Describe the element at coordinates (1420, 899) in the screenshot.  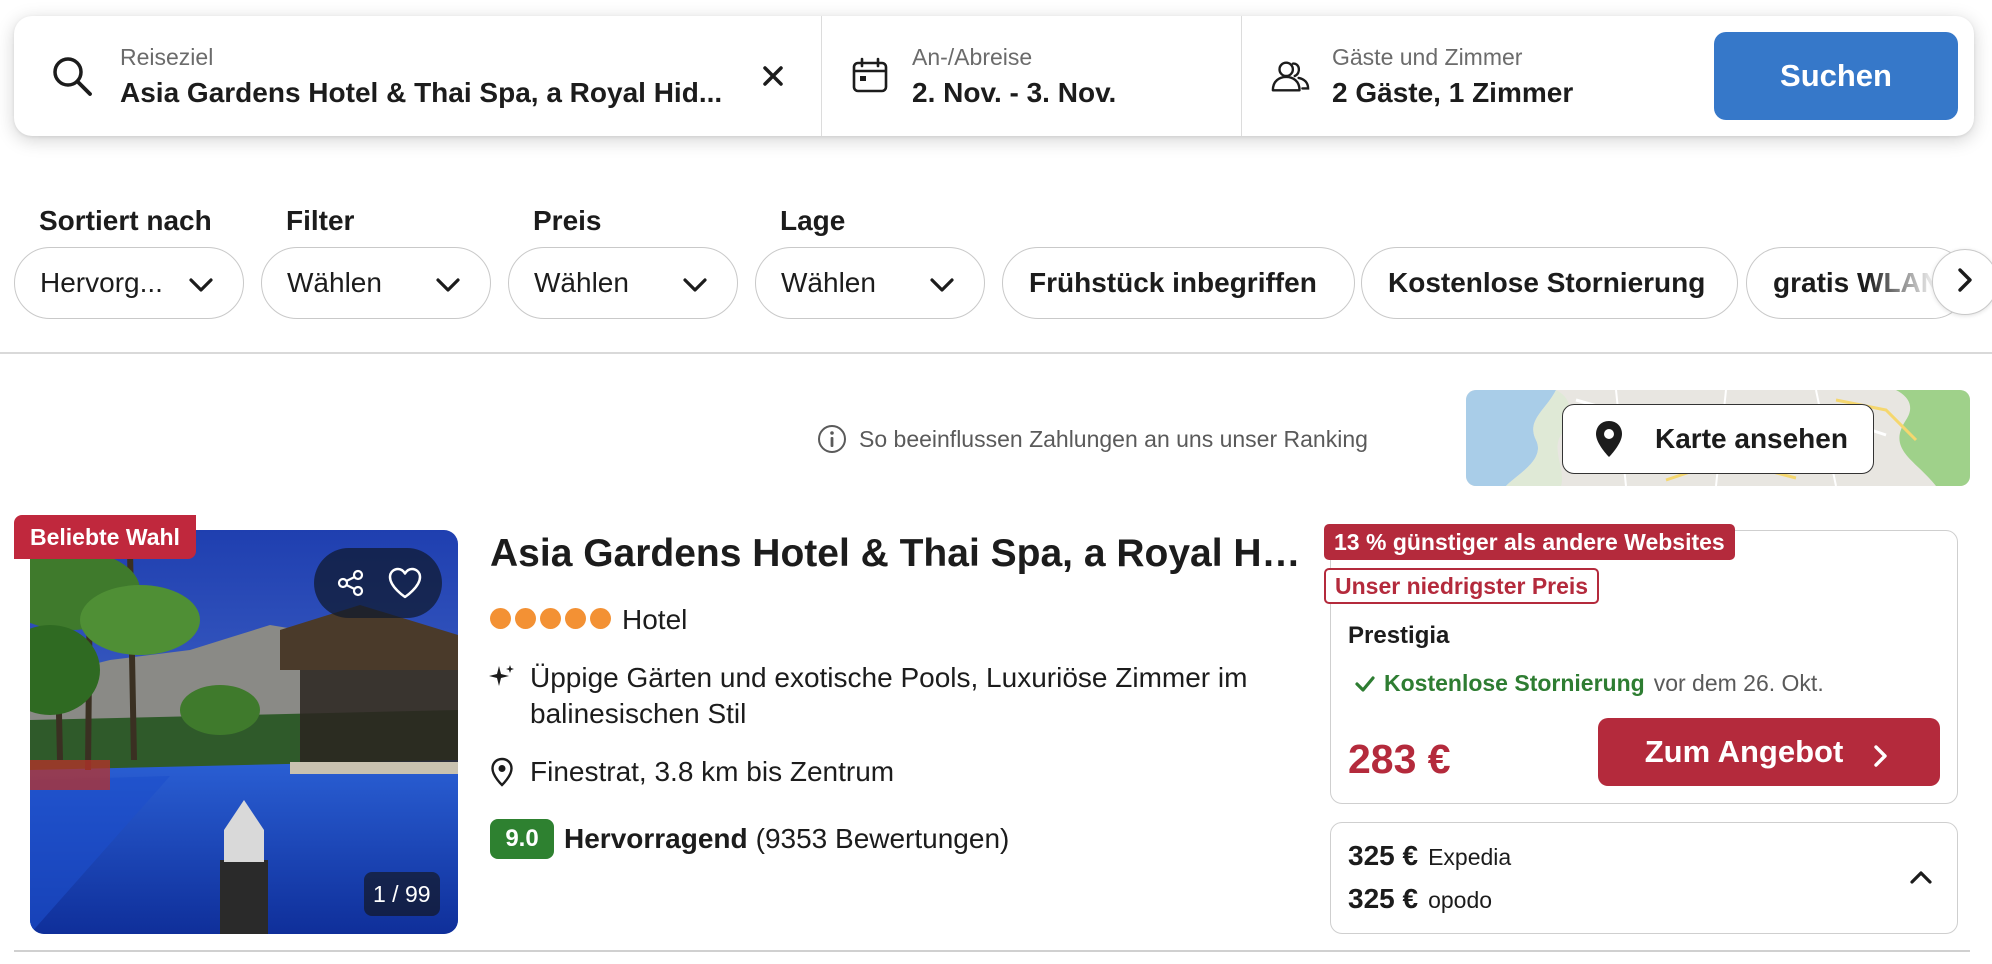
I see `alt-offer-row: 325 € opodo` at that location.